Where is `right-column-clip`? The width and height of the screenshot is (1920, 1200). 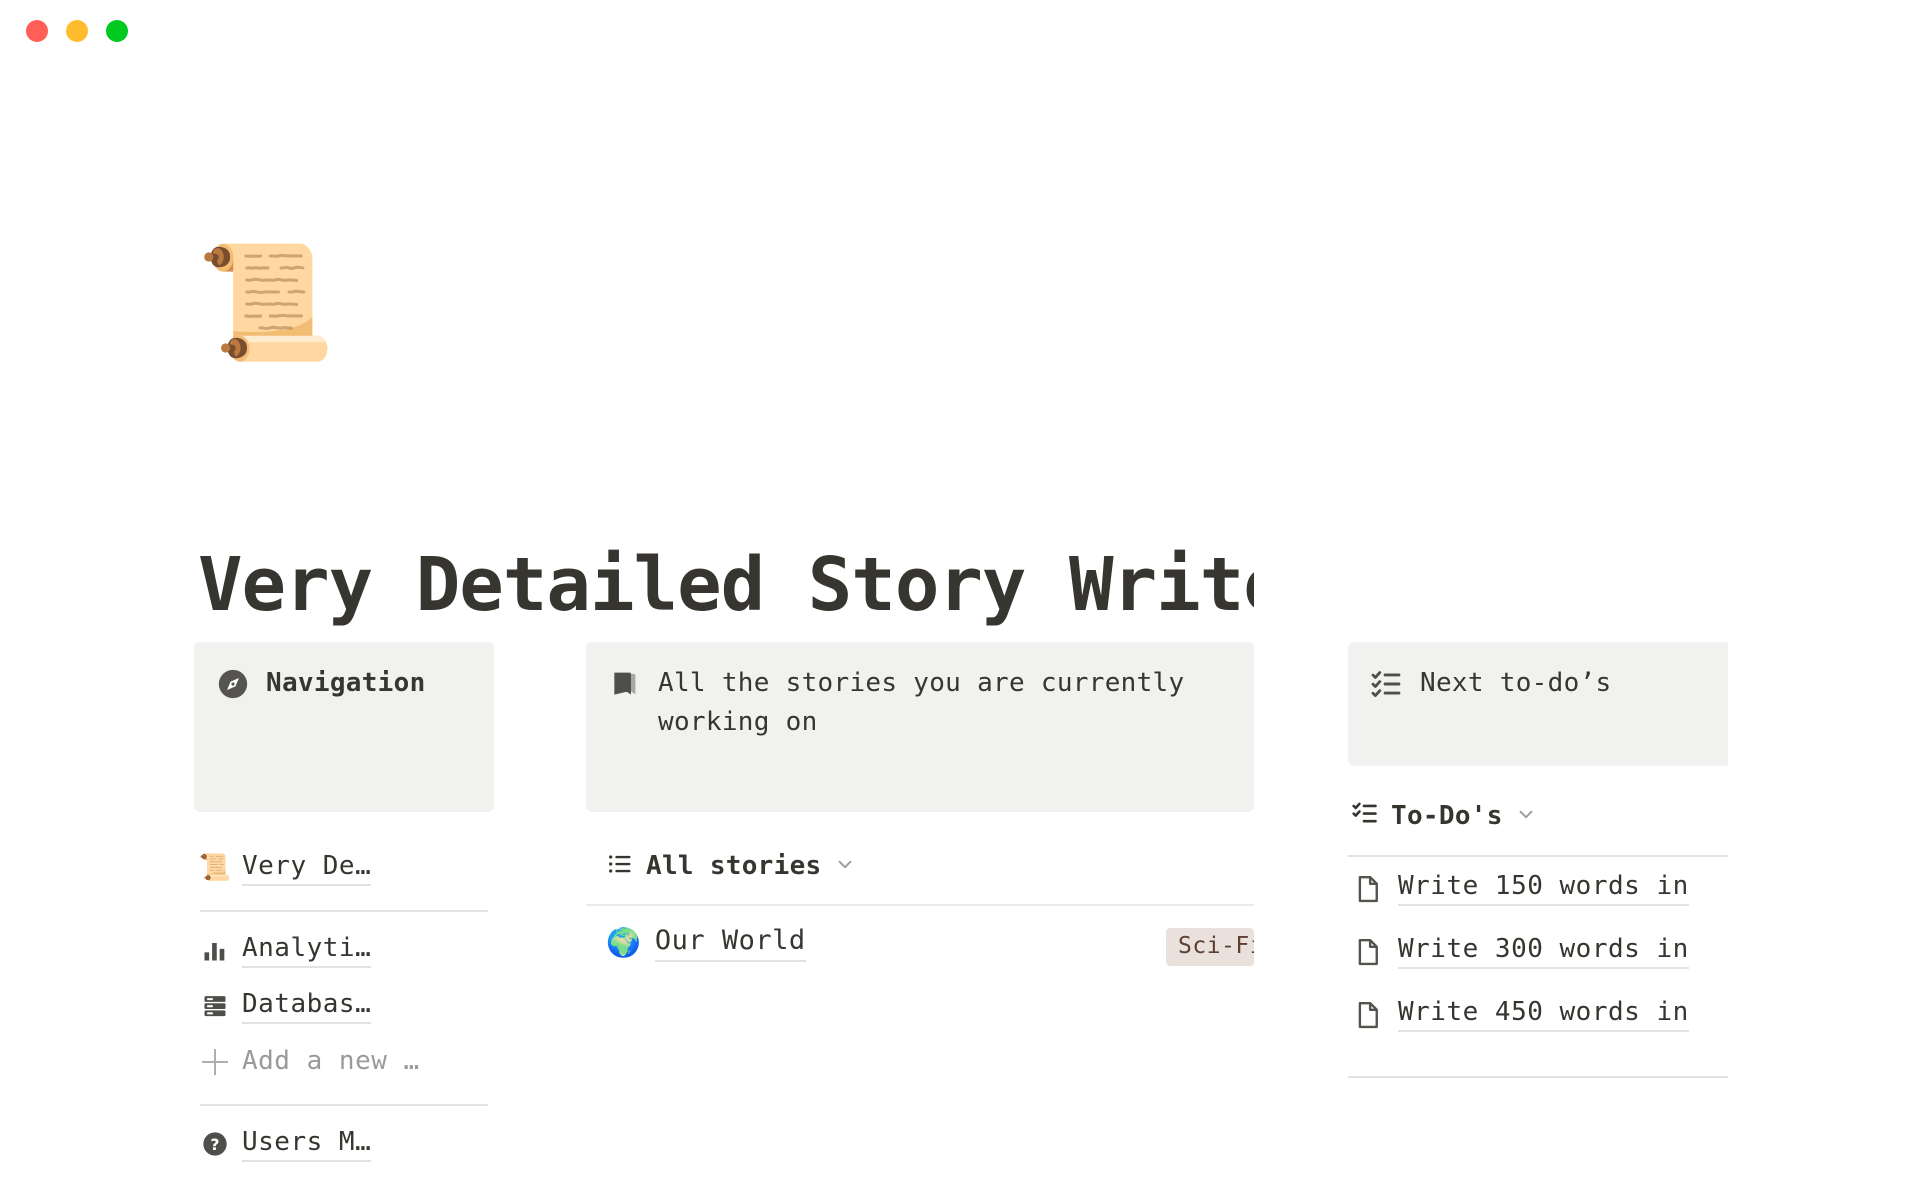 right-column-clip is located at coordinates (1824, 631).